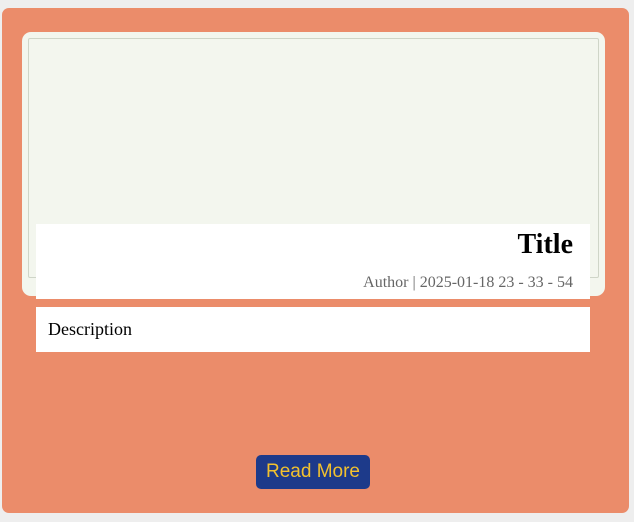 This screenshot has height=522, width=634. Describe the element at coordinates (90, 329) in the screenshot. I see `card-description: Description` at that location.